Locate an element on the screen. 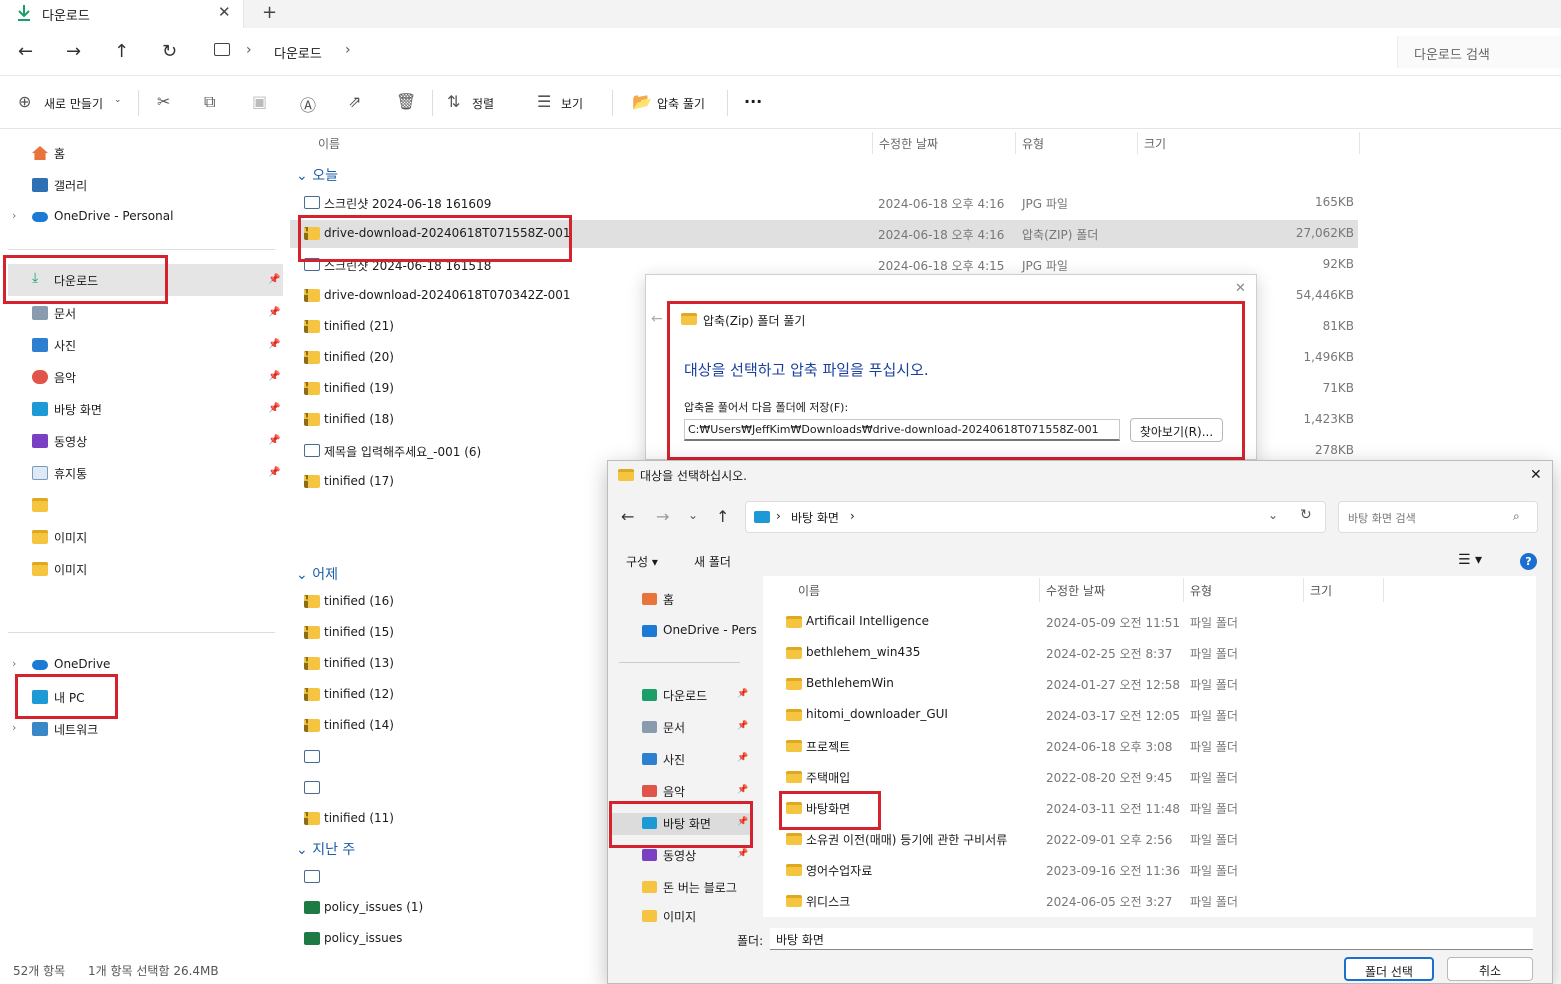 The width and height of the screenshot is (1561, 984). picker-nav-item-desktop: 바탕 화면 📌 is located at coordinates (681, 824).